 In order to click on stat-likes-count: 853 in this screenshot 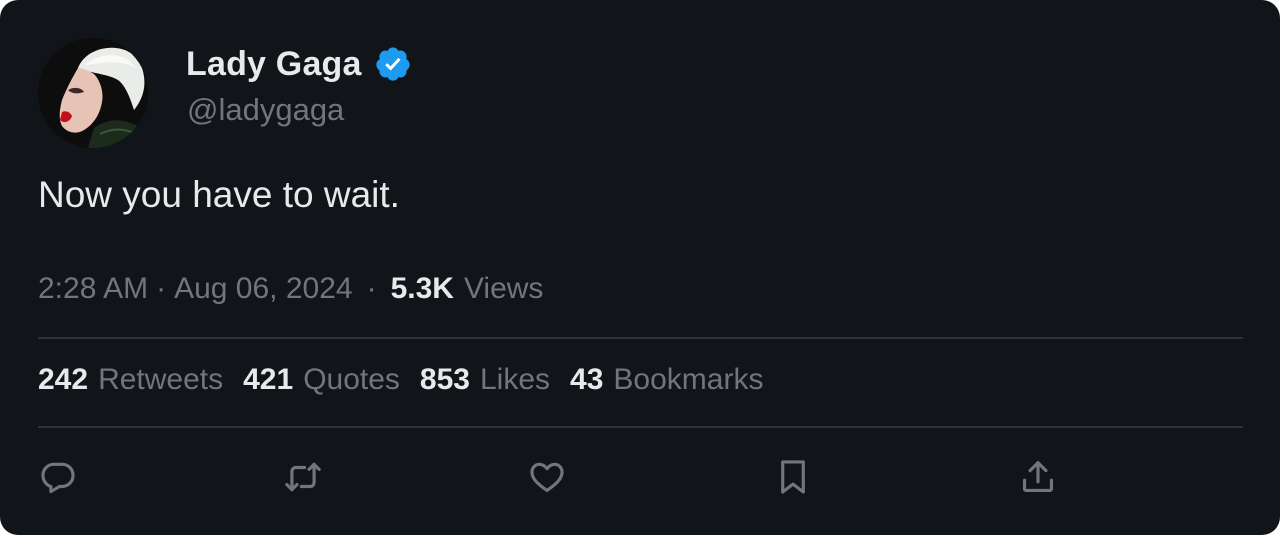, I will do `click(444, 379)`.